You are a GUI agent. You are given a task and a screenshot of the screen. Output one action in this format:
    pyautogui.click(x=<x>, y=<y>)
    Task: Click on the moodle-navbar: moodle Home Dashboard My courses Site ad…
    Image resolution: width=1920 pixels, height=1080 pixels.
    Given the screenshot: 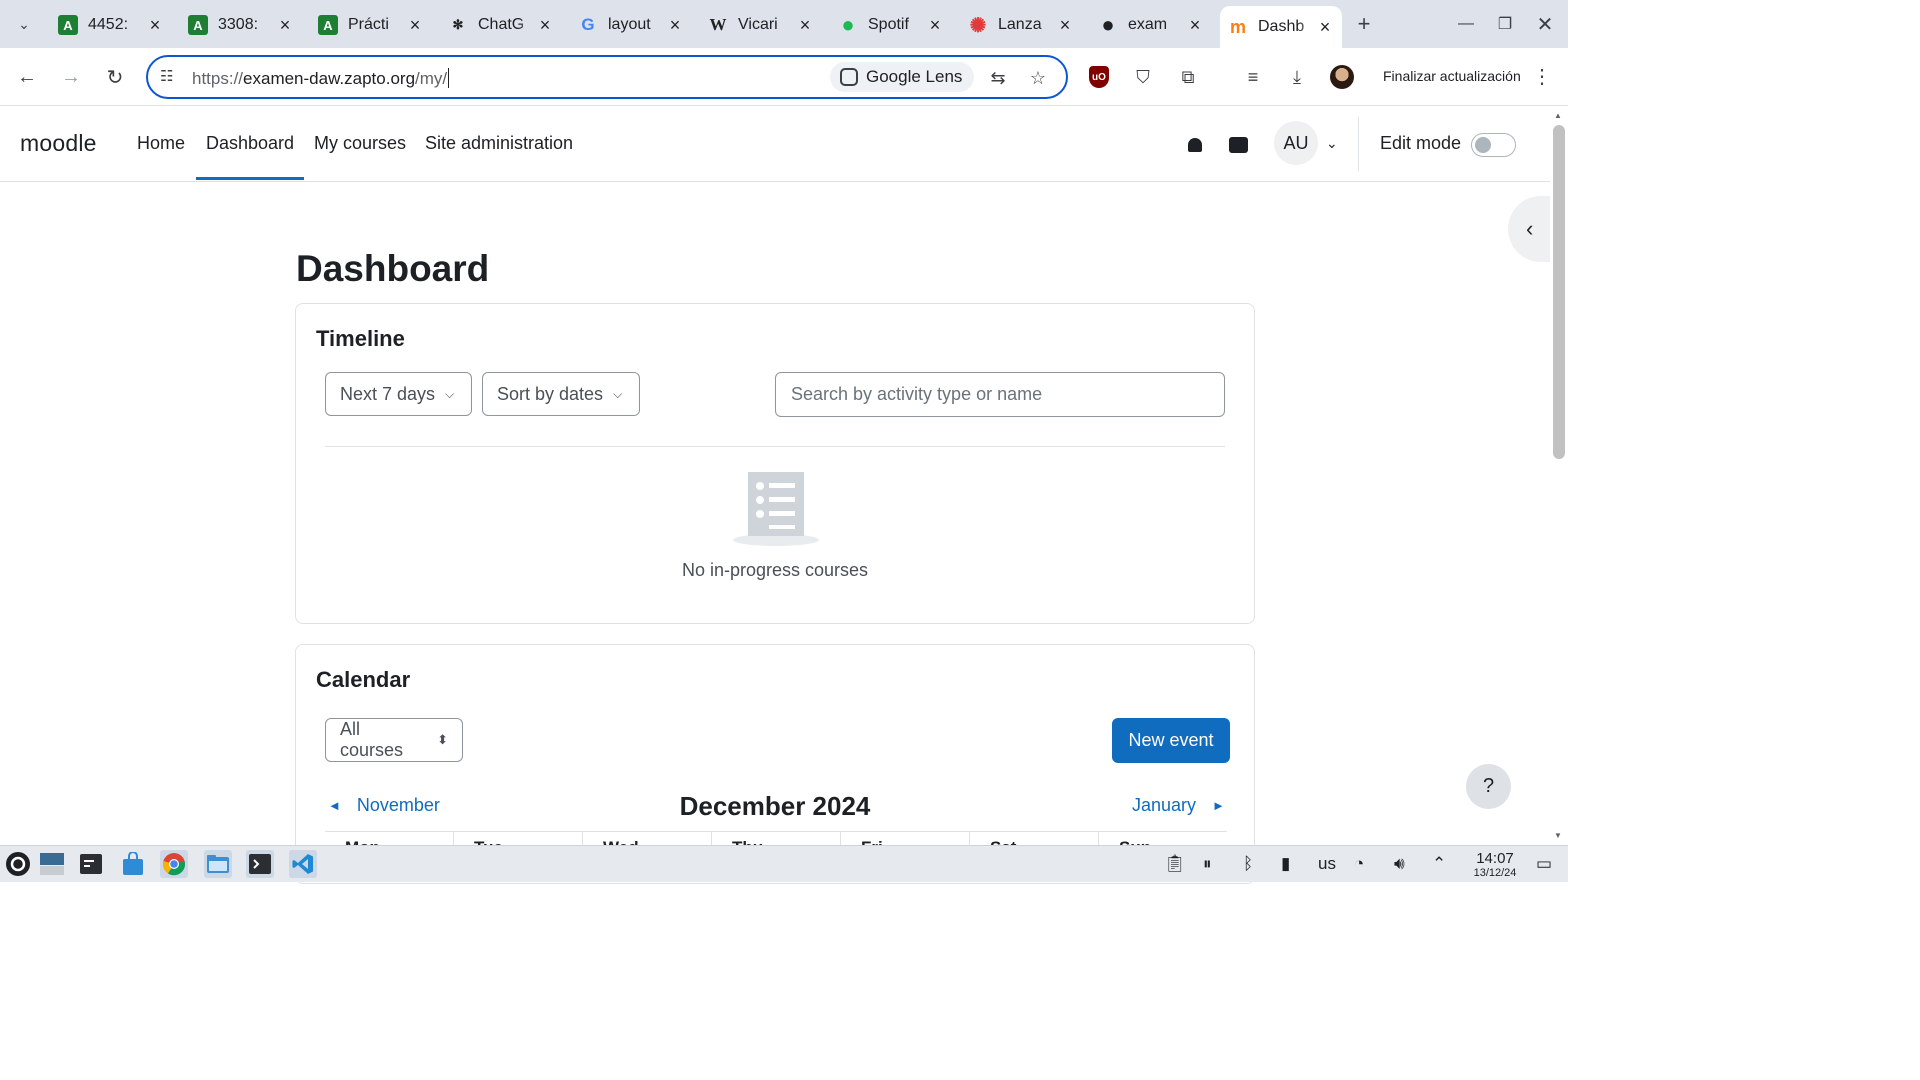 What is the action you would take?
    pyautogui.click(x=775, y=144)
    